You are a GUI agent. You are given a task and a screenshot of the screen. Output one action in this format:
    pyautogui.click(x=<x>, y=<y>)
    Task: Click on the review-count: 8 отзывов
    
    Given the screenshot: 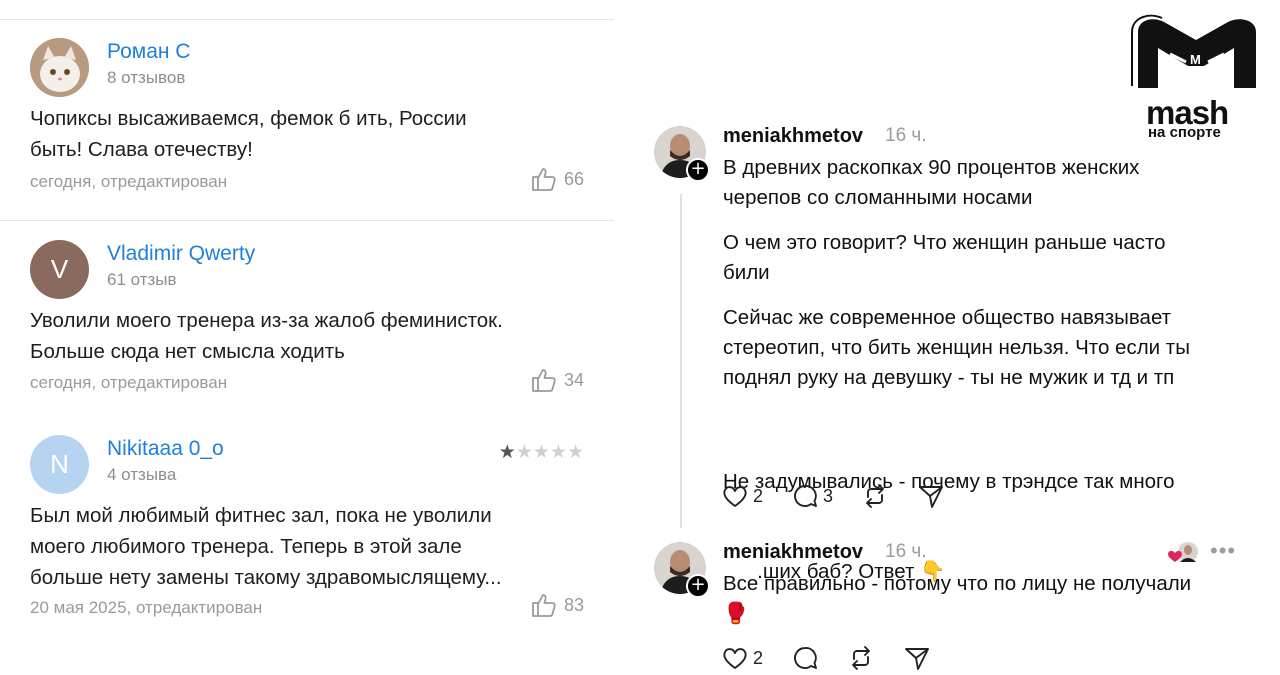 What is the action you would take?
    pyautogui.click(x=146, y=77)
    